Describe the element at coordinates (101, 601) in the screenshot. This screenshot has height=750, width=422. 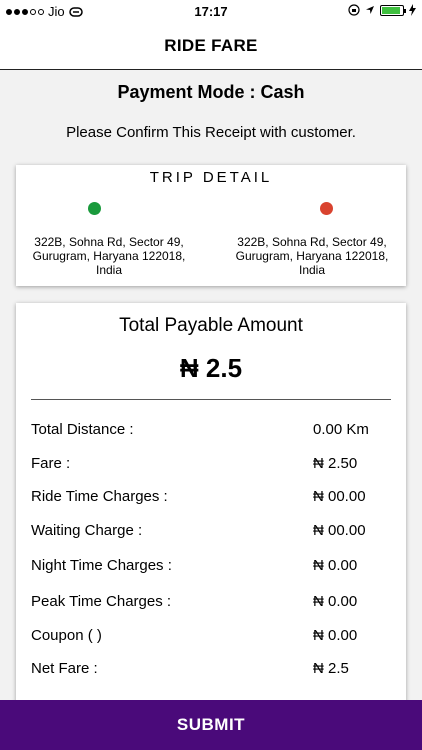
I see `fare-row-label: Peak Time Charges :` at that location.